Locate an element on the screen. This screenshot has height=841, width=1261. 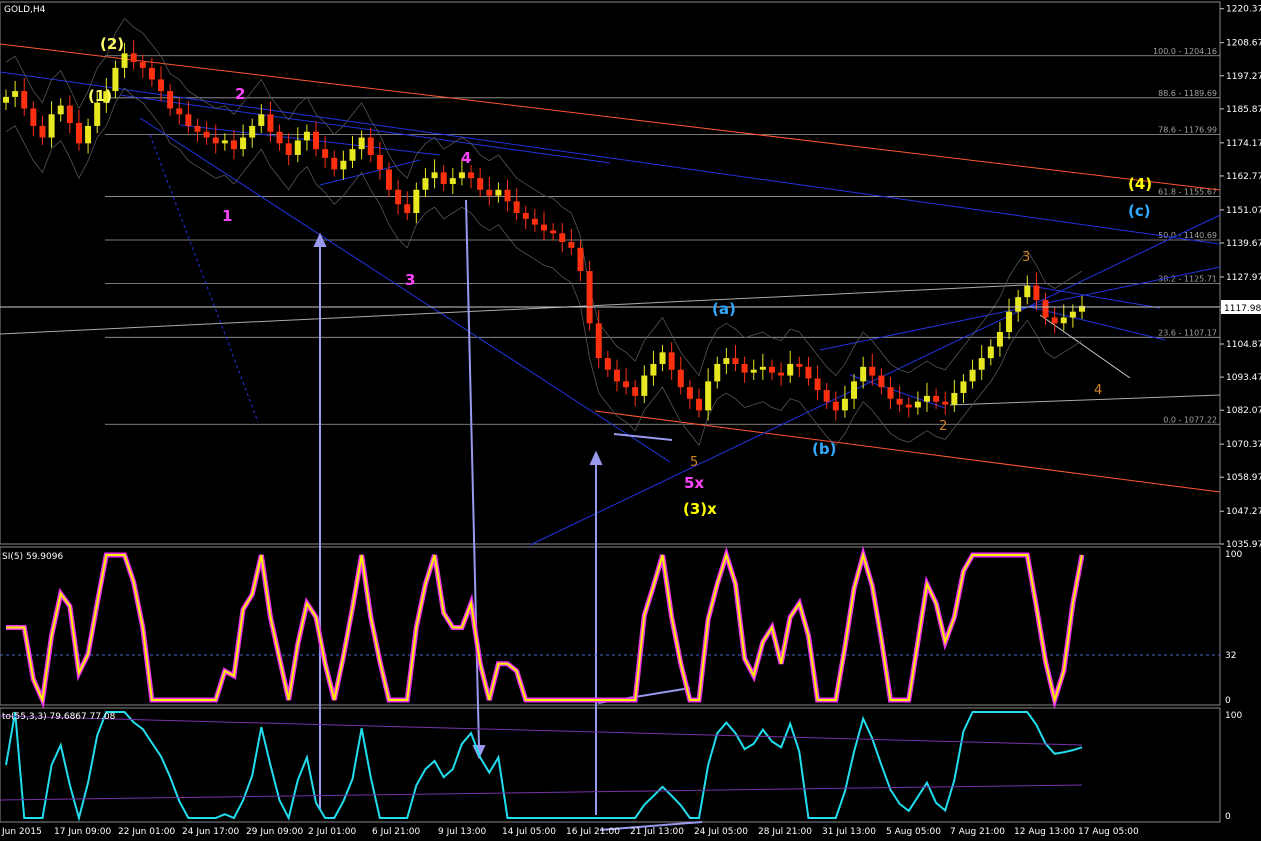
price-tick-label: 1185.87 is located at coordinates (1243, 110).